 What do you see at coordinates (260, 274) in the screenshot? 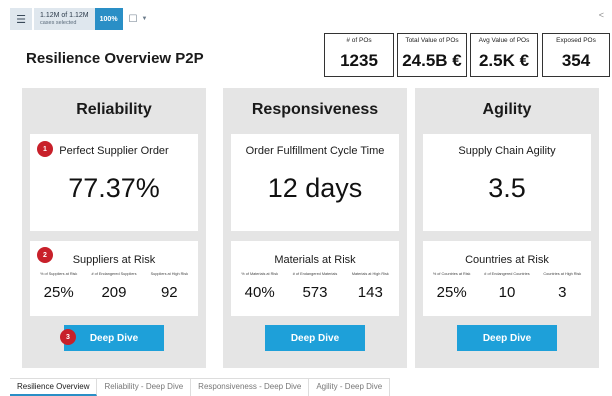
I see `submetric-label: % of Materials at Risk` at bounding box center [260, 274].